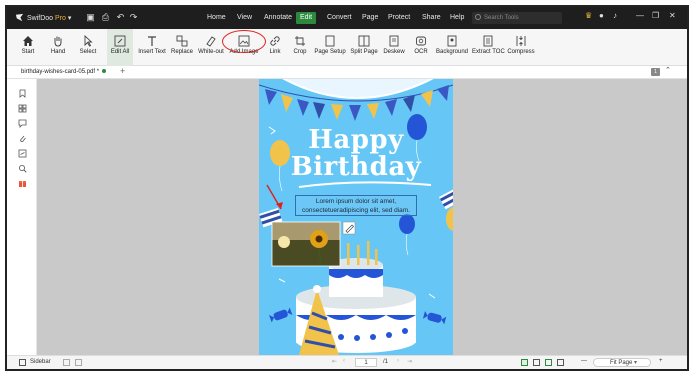 Image resolution: width=694 pixels, height=376 pixels. I want to click on two-page-view-icon, so click(536, 362).